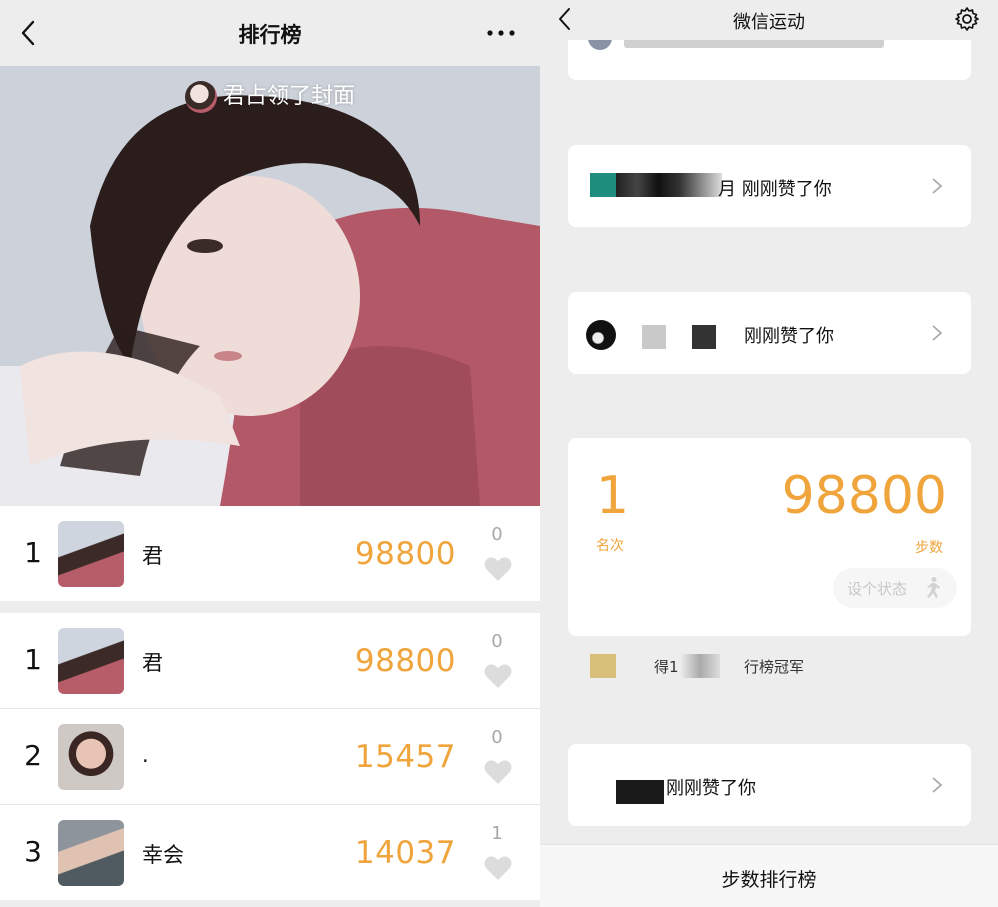 Image resolution: width=998 pixels, height=907 pixels. Describe the element at coordinates (666, 667) in the screenshot. I see `champion-text-1: 得1` at that location.